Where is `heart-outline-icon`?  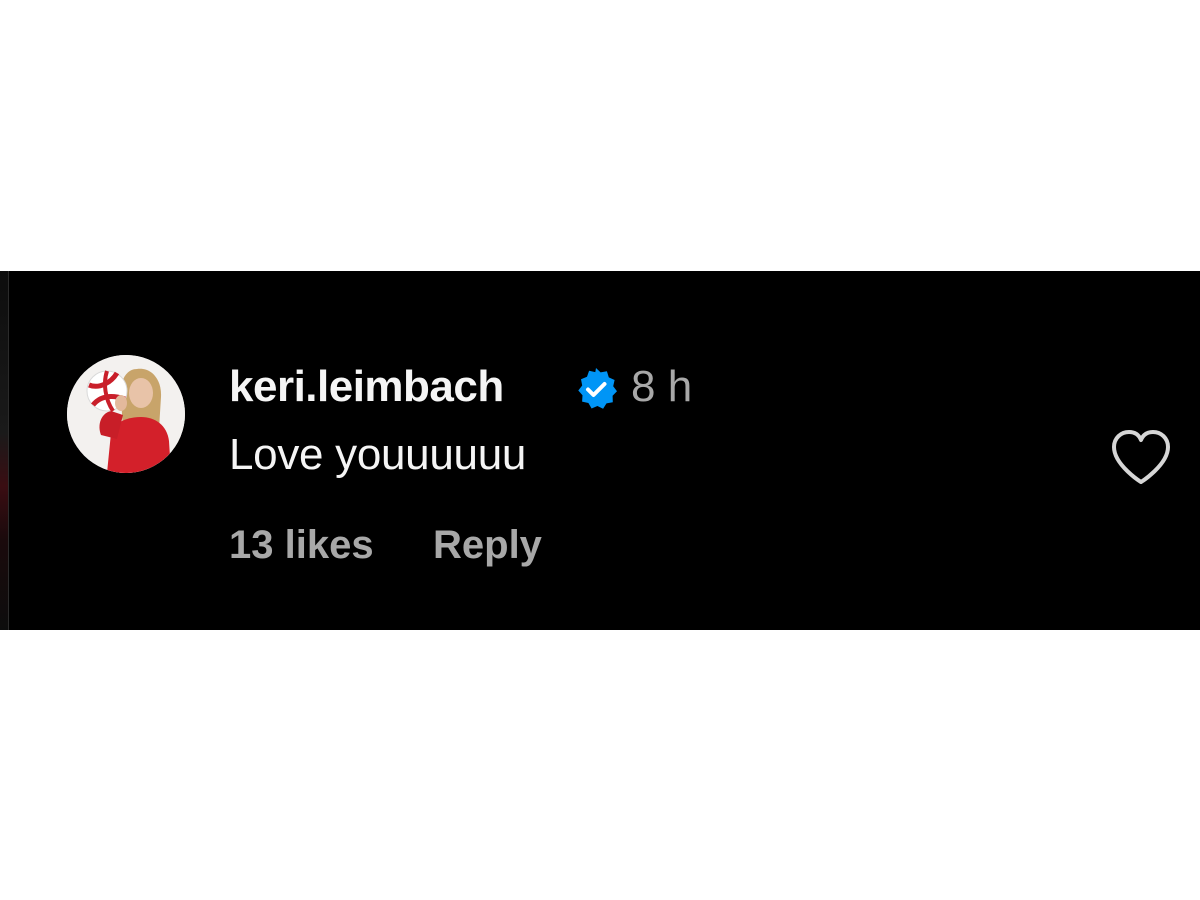 heart-outline-icon is located at coordinates (1141, 457).